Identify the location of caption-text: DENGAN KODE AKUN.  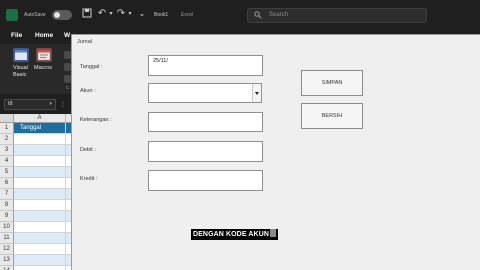
(231, 234).